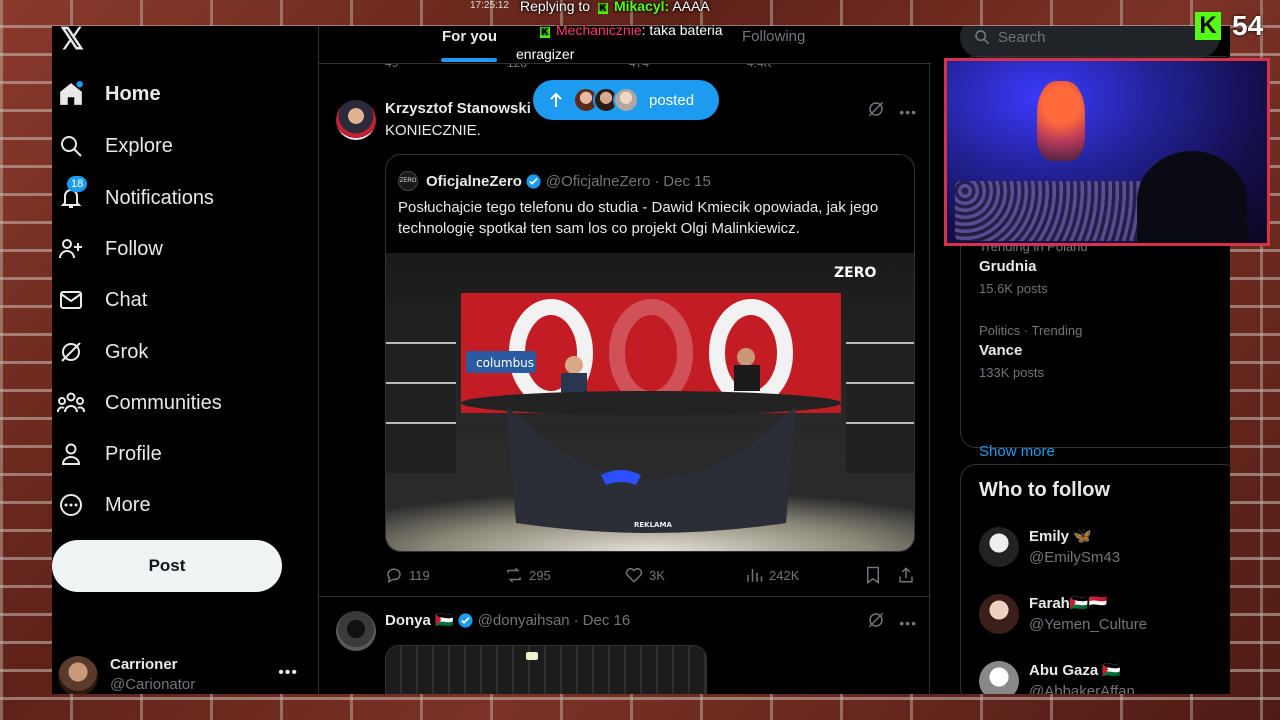  What do you see at coordinates (1107, 152) in the screenshot?
I see `webcam-overlay` at bounding box center [1107, 152].